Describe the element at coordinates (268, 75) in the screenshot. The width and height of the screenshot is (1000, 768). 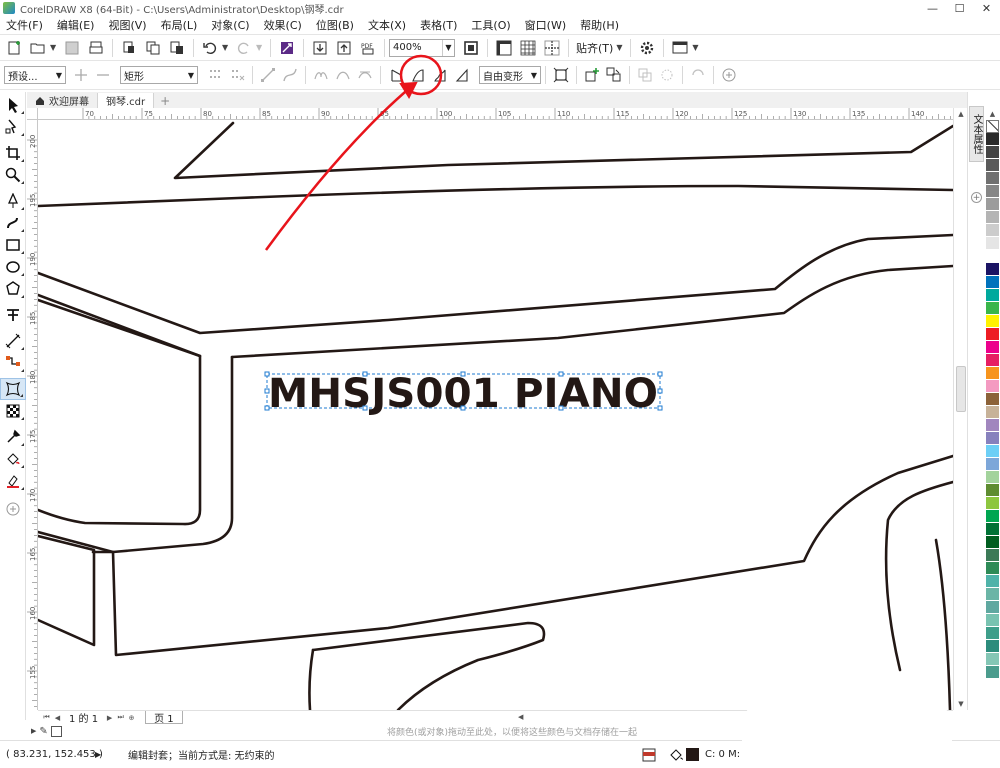
I see `convert-to-line-icon` at that location.